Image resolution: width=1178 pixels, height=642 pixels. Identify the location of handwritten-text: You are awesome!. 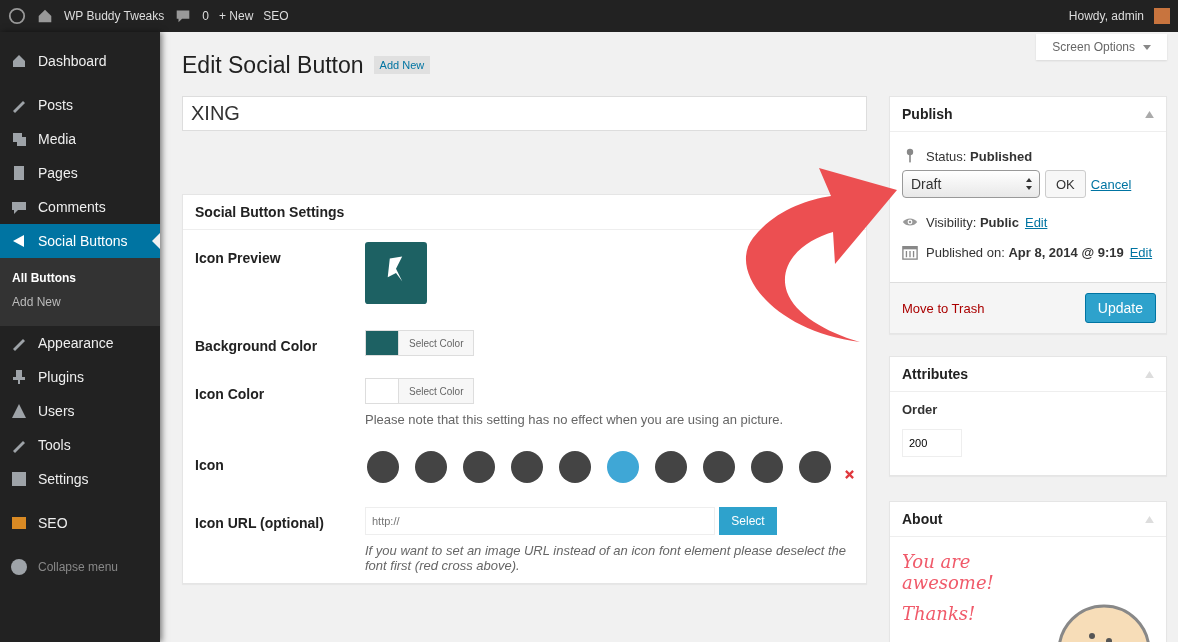
(948, 572).